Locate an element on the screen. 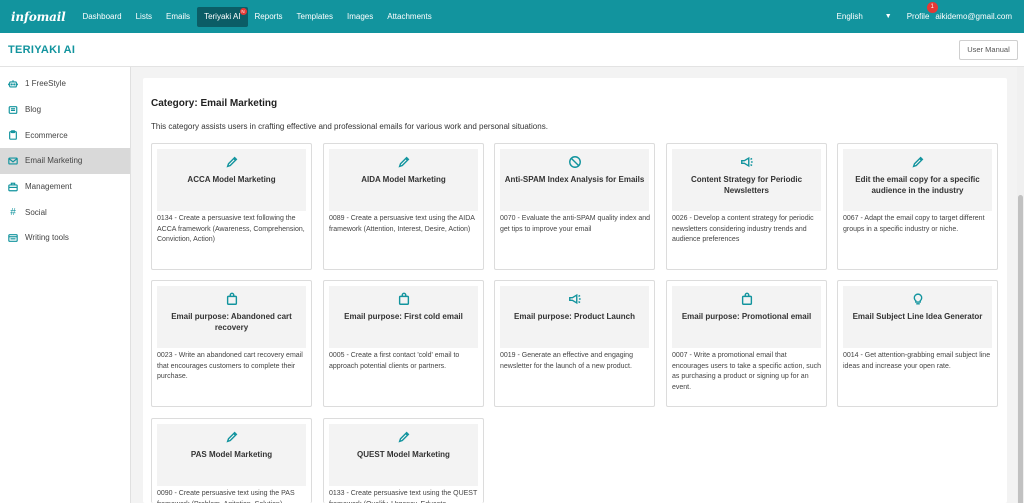 The height and width of the screenshot is (503, 1024). card-title: ACCA Model Marketing is located at coordinates (231, 179).